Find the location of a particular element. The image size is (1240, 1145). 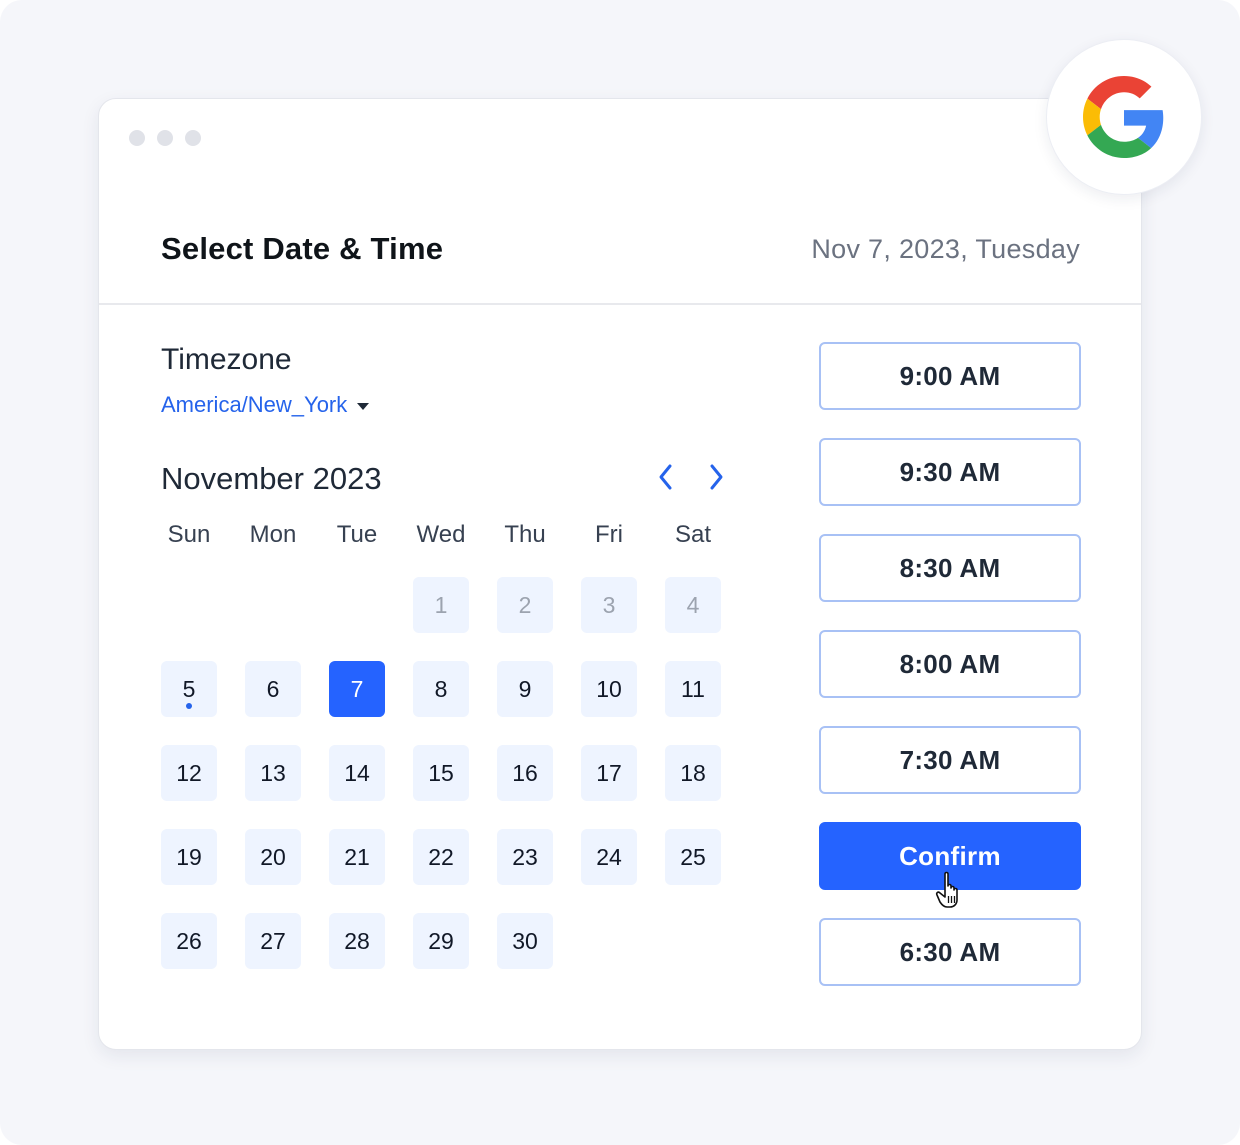

timezone-label: Timezone is located at coordinates (226, 359).